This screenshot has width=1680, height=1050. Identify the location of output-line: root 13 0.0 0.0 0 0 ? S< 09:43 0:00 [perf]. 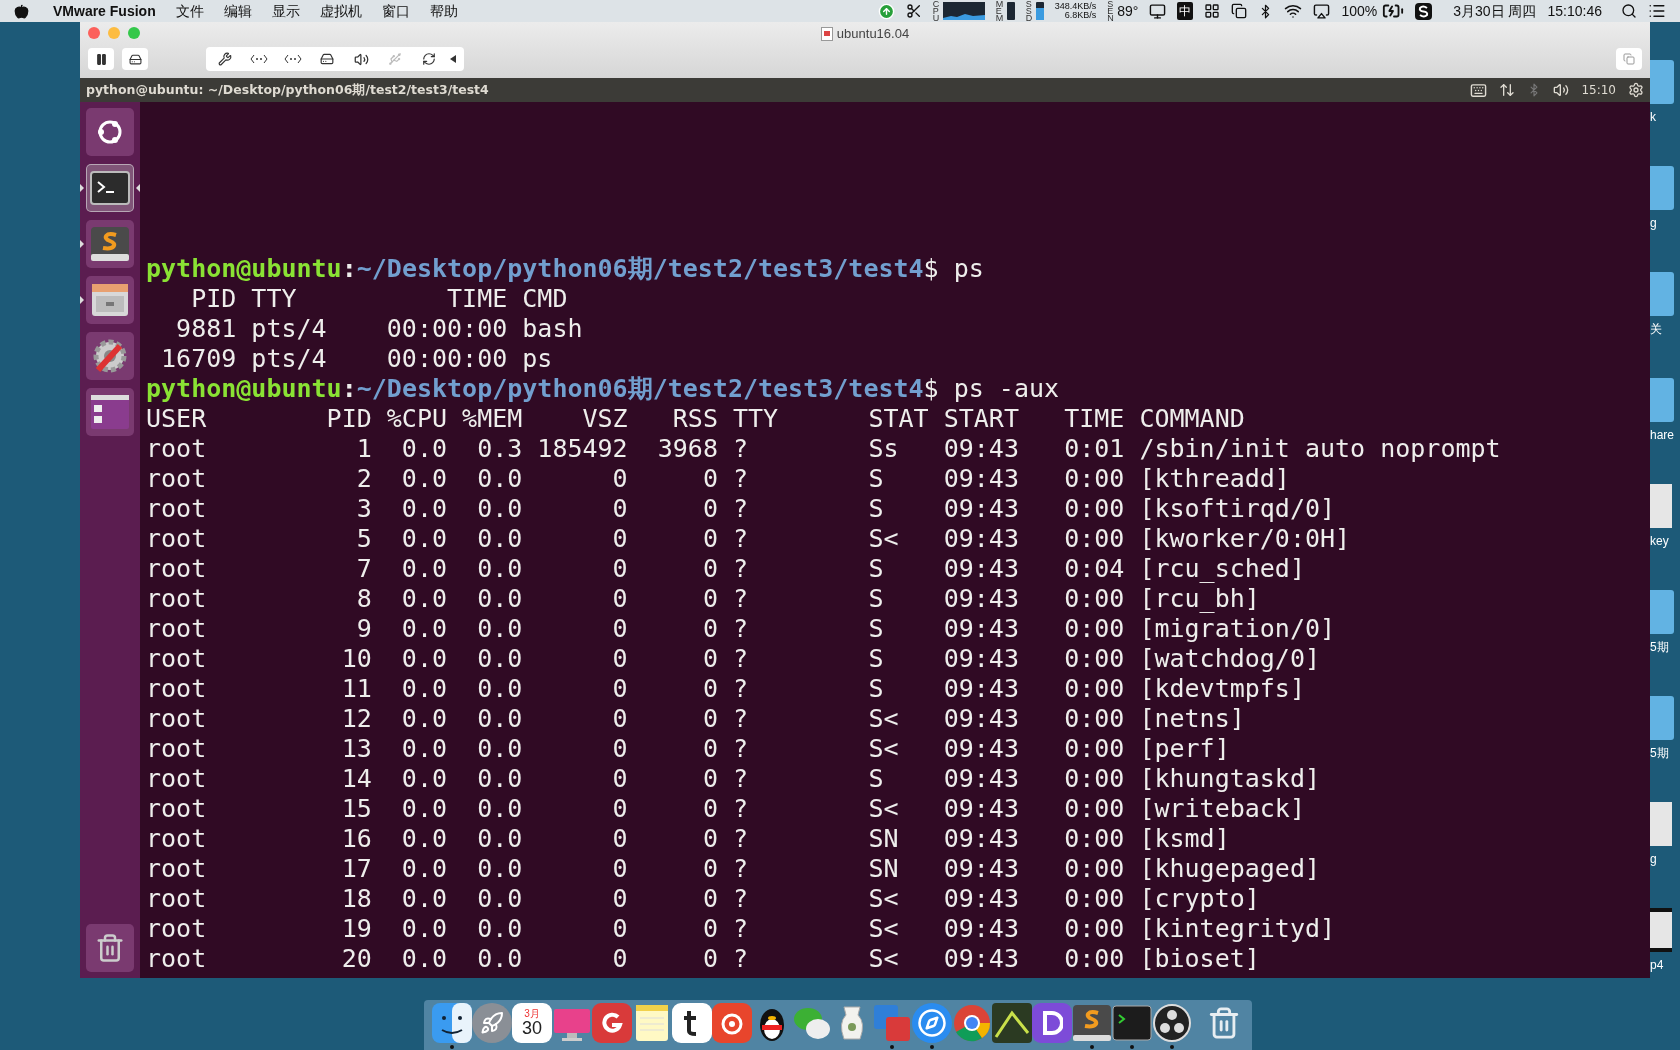
(688, 749).